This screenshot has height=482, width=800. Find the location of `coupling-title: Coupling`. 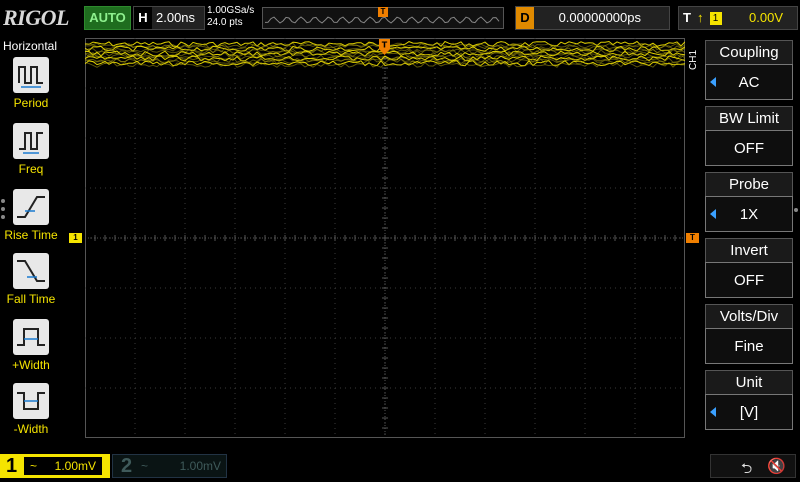

coupling-title: Coupling is located at coordinates (749, 52).